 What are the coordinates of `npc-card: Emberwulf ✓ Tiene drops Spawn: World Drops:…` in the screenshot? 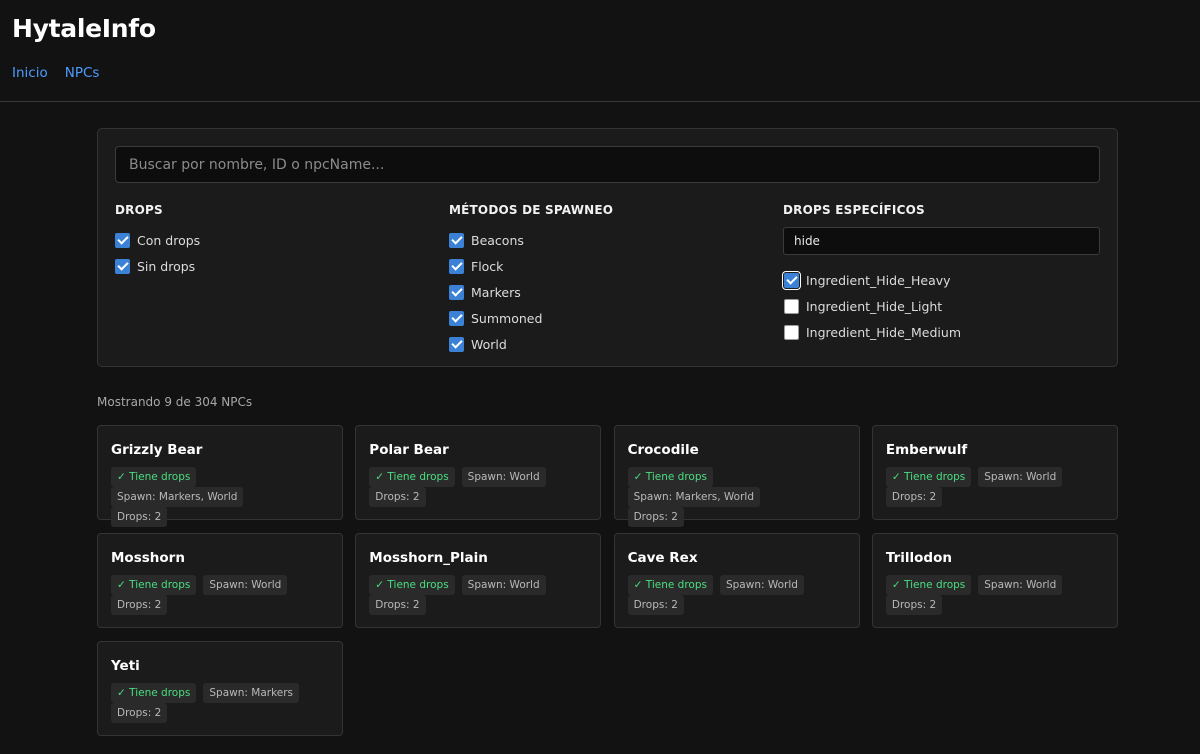 It's located at (994, 472).